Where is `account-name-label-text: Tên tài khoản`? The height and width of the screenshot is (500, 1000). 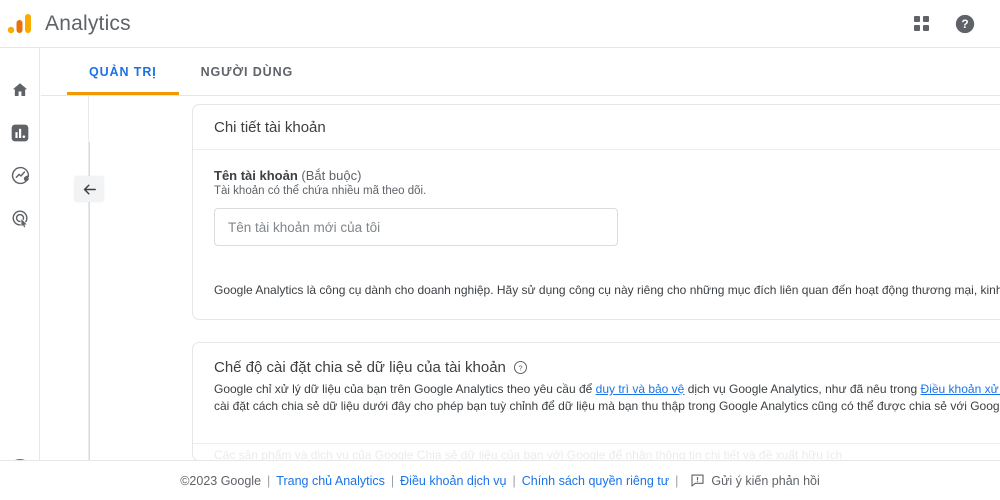 account-name-label-text: Tên tài khoản is located at coordinates (256, 175).